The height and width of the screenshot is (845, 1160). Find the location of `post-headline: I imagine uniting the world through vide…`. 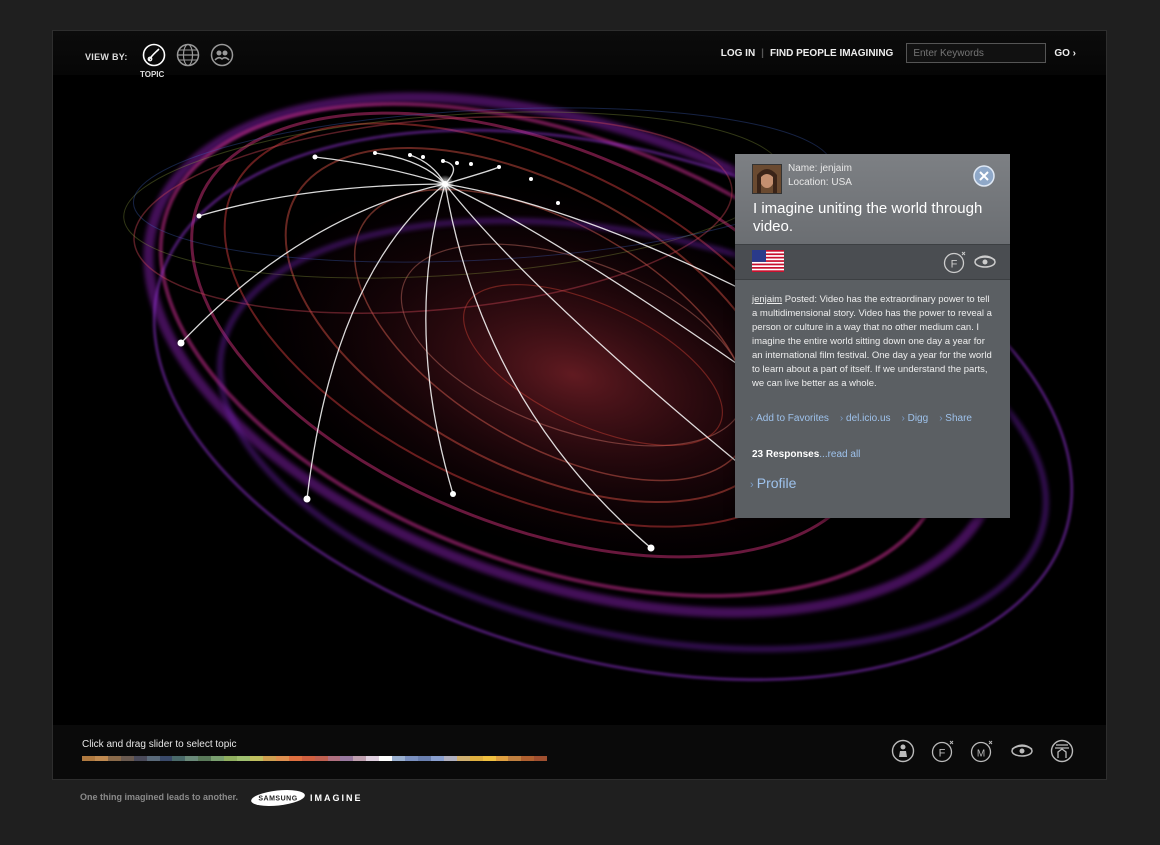

post-headline: I imagine uniting the world through vide… is located at coordinates (868, 217).